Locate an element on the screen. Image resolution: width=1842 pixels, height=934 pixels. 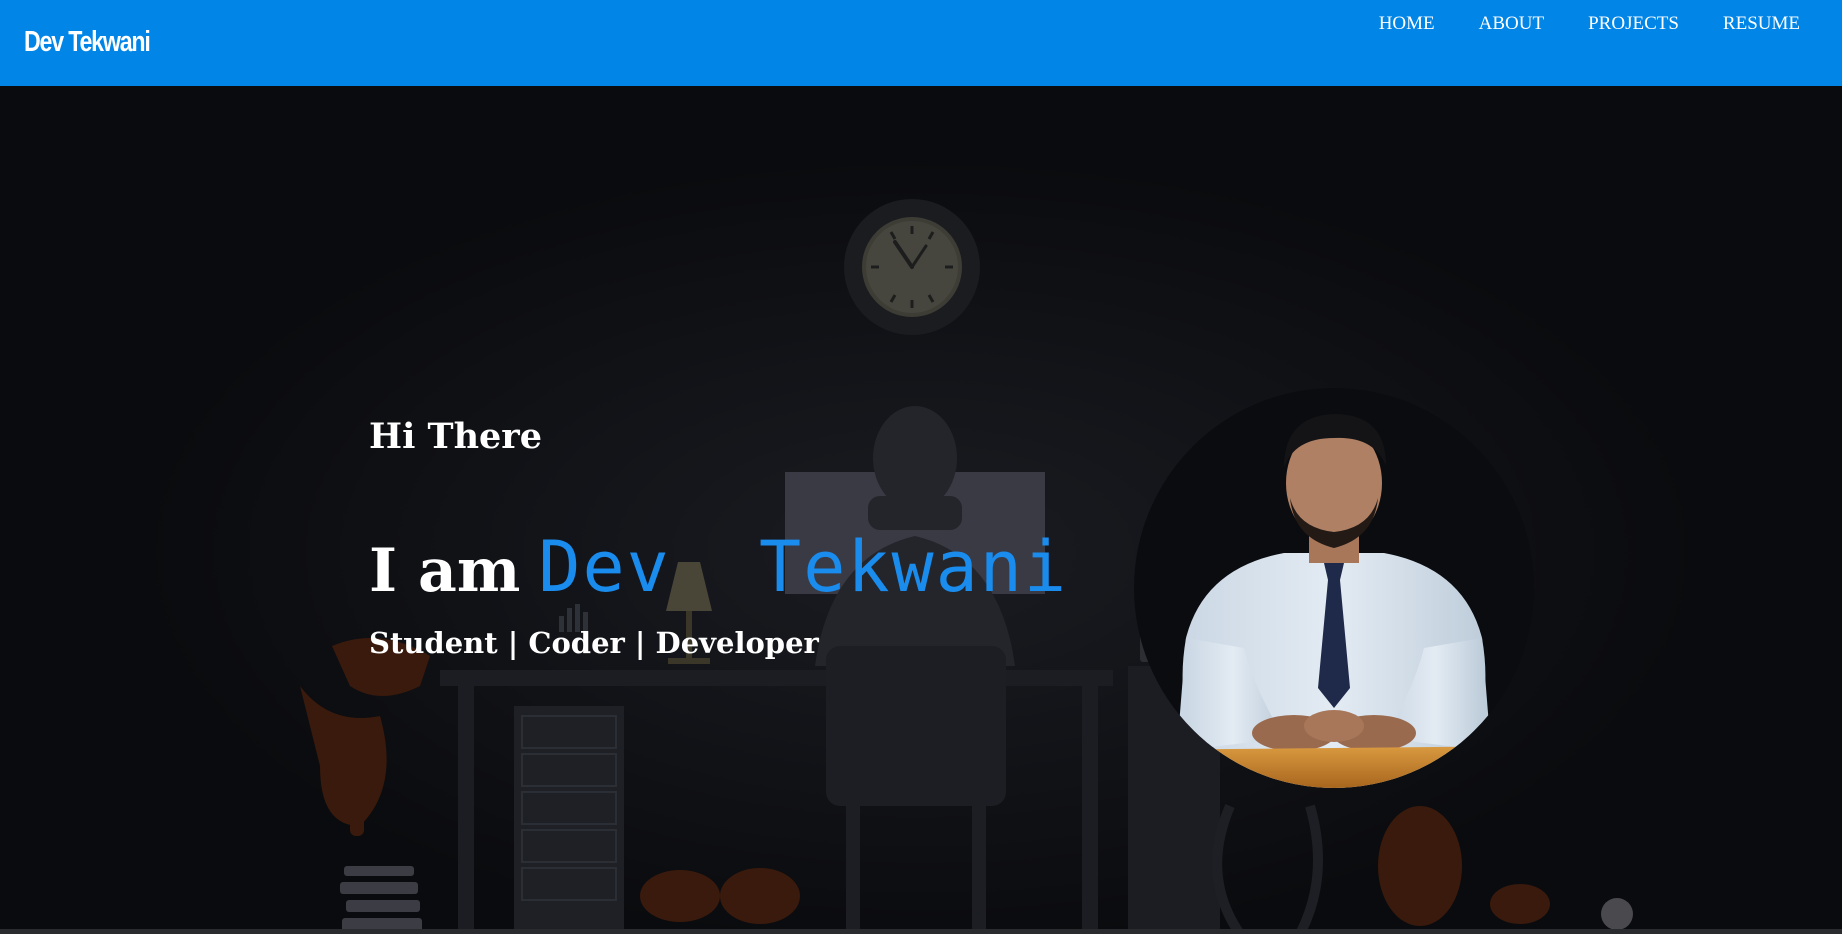
hero-tagline: Student | Coder | Developer is located at coordinates (594, 643).